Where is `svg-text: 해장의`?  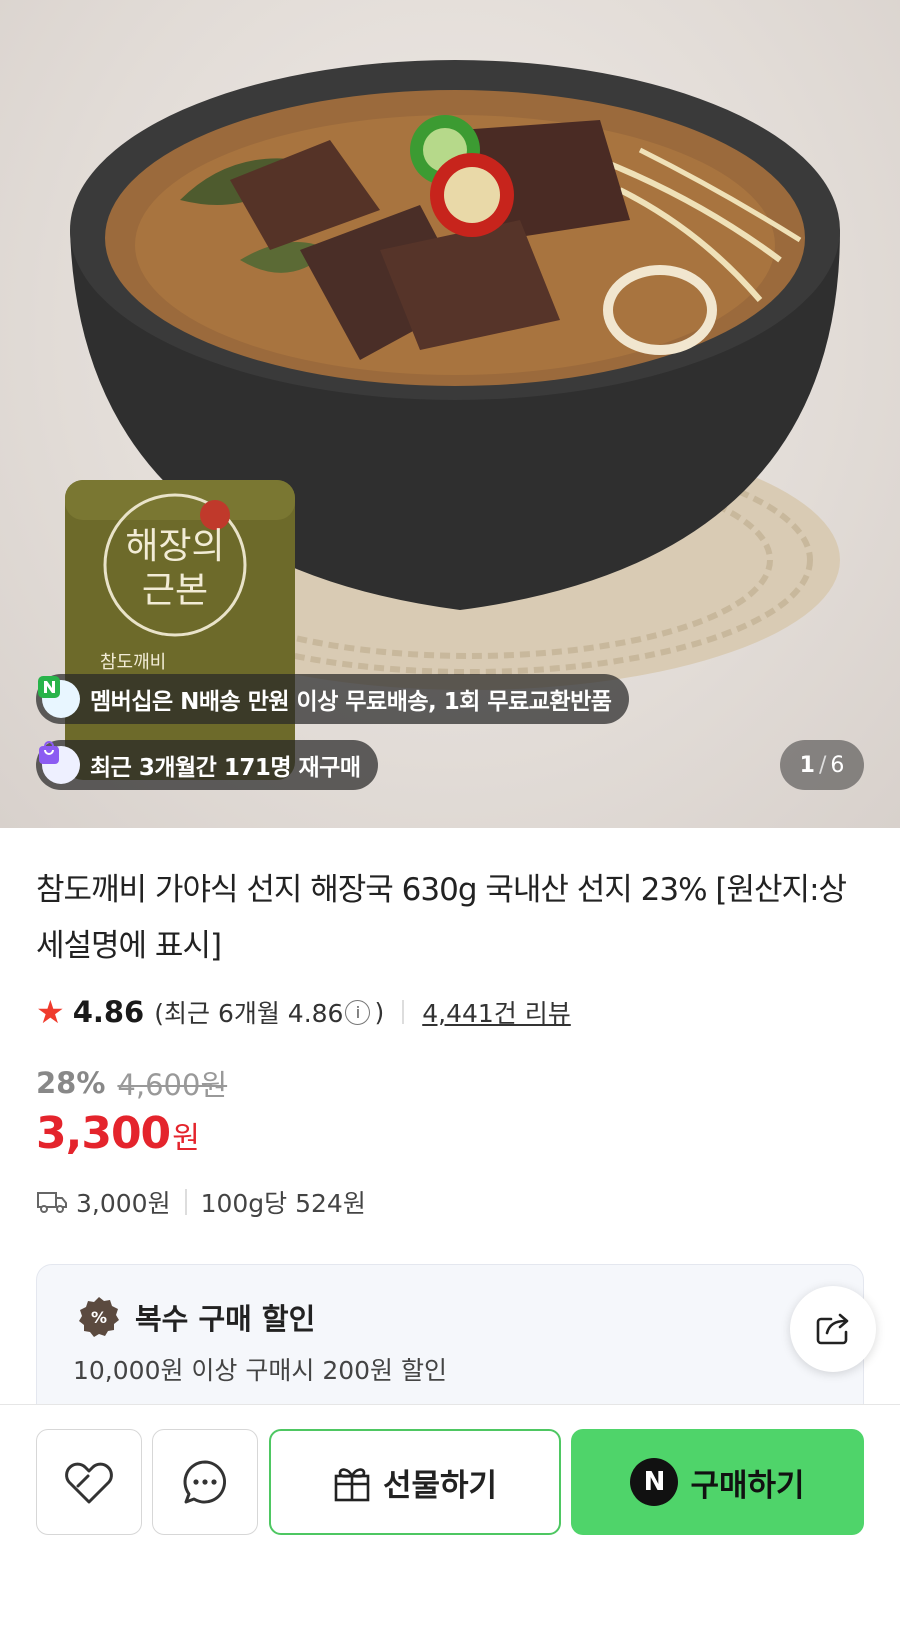 svg-text: 해장의 is located at coordinates (174, 546).